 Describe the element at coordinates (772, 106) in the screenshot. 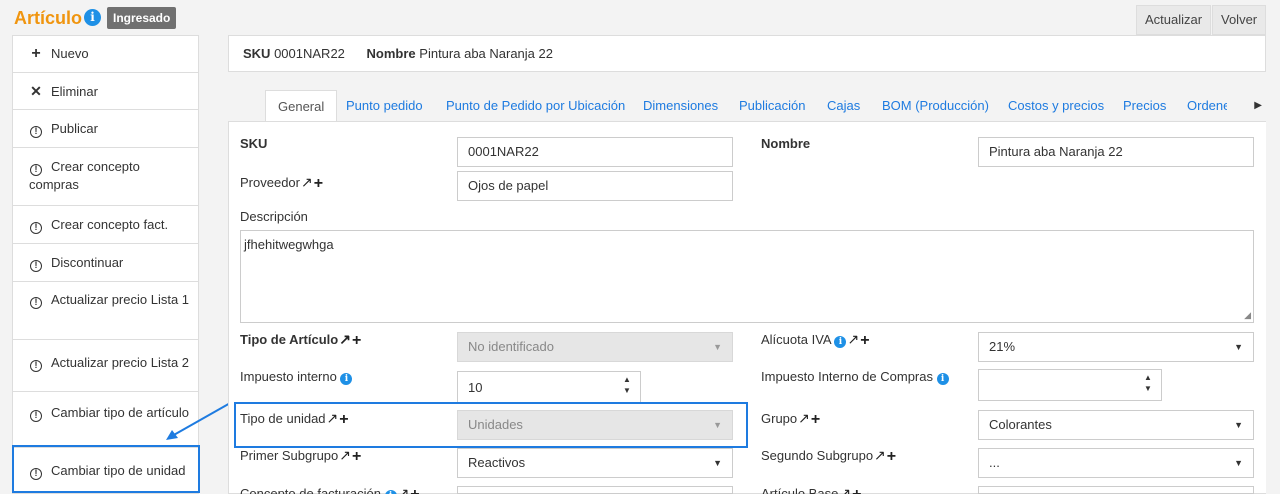

I see `tab-publicacion: Publicación` at that location.